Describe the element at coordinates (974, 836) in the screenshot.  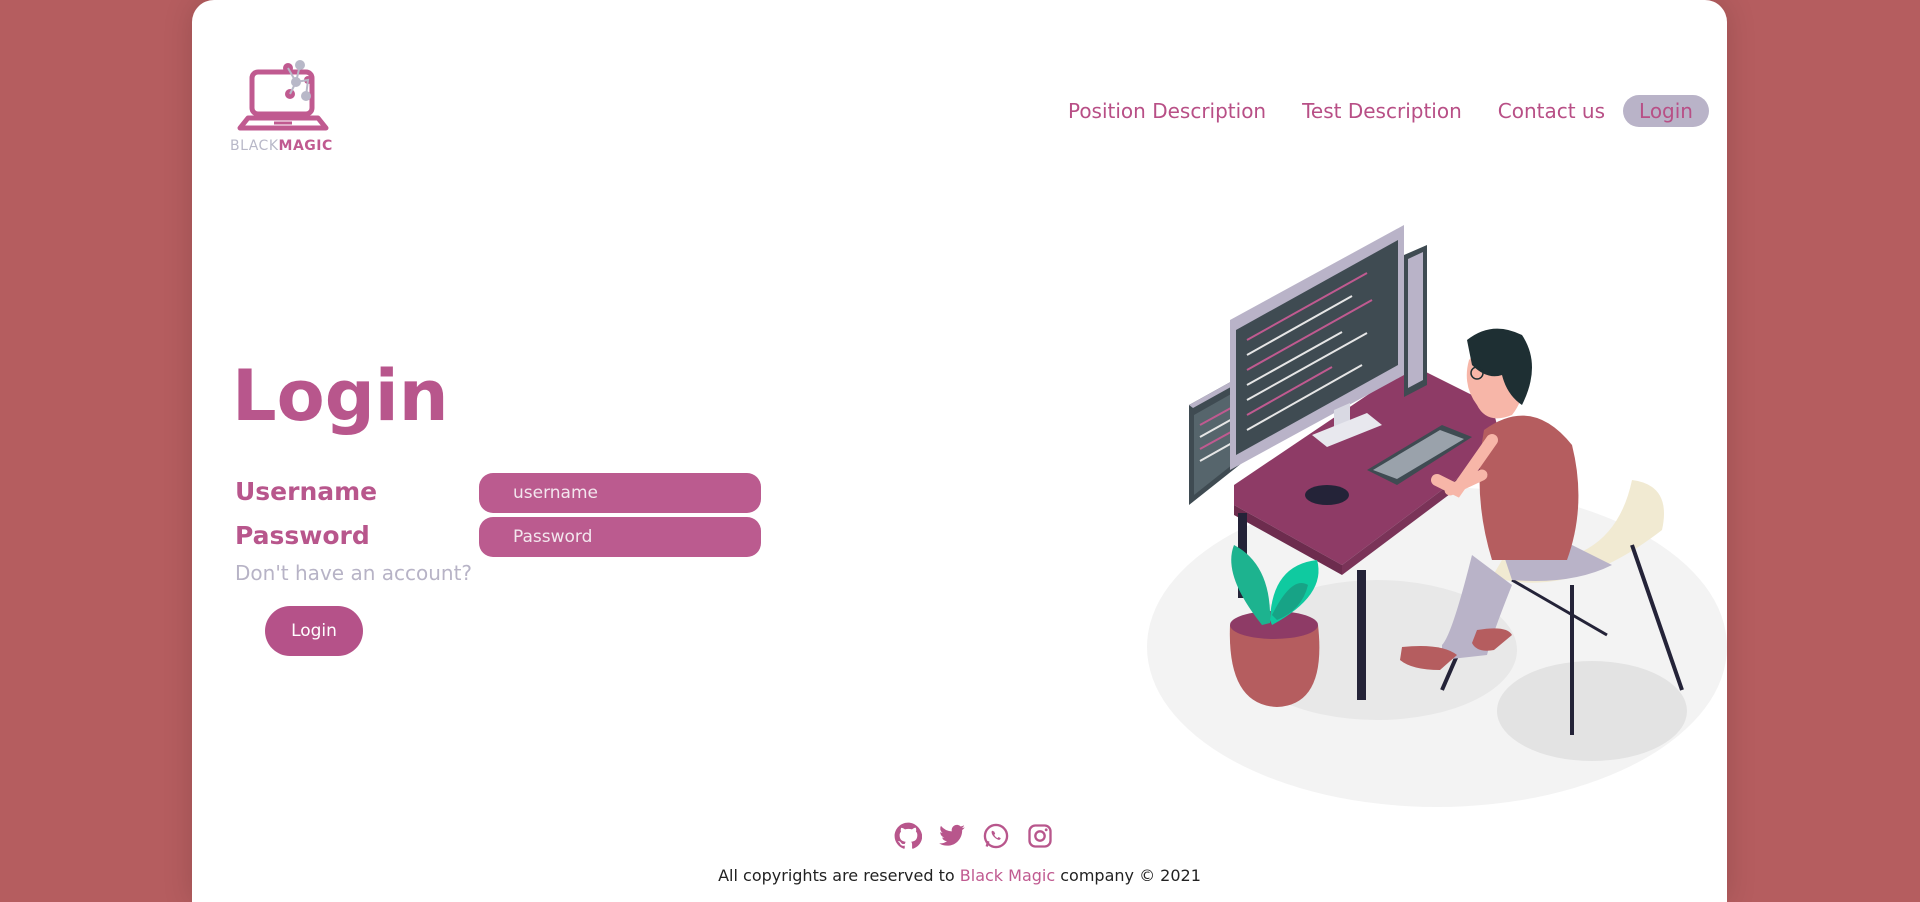
I see `social-icons` at that location.